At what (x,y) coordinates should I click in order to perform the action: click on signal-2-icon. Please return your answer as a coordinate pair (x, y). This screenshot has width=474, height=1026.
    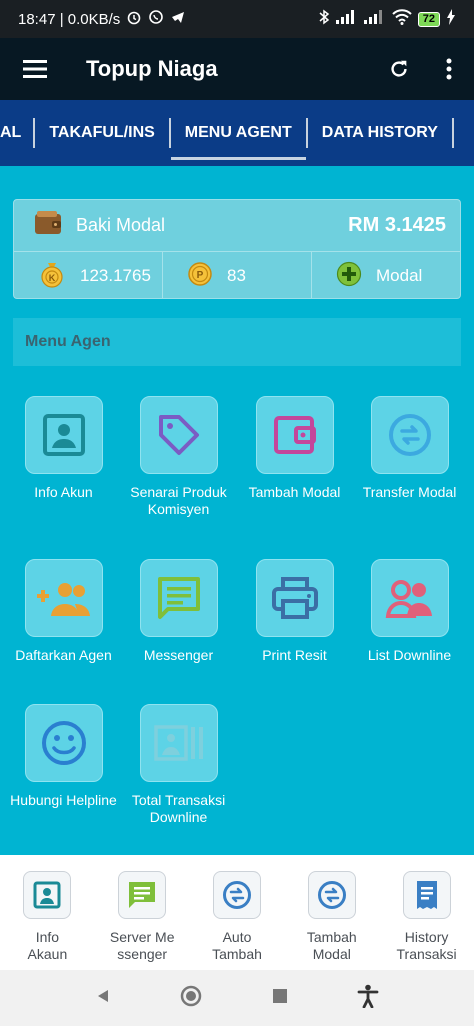
    Looking at the image, I should click on (374, 19).